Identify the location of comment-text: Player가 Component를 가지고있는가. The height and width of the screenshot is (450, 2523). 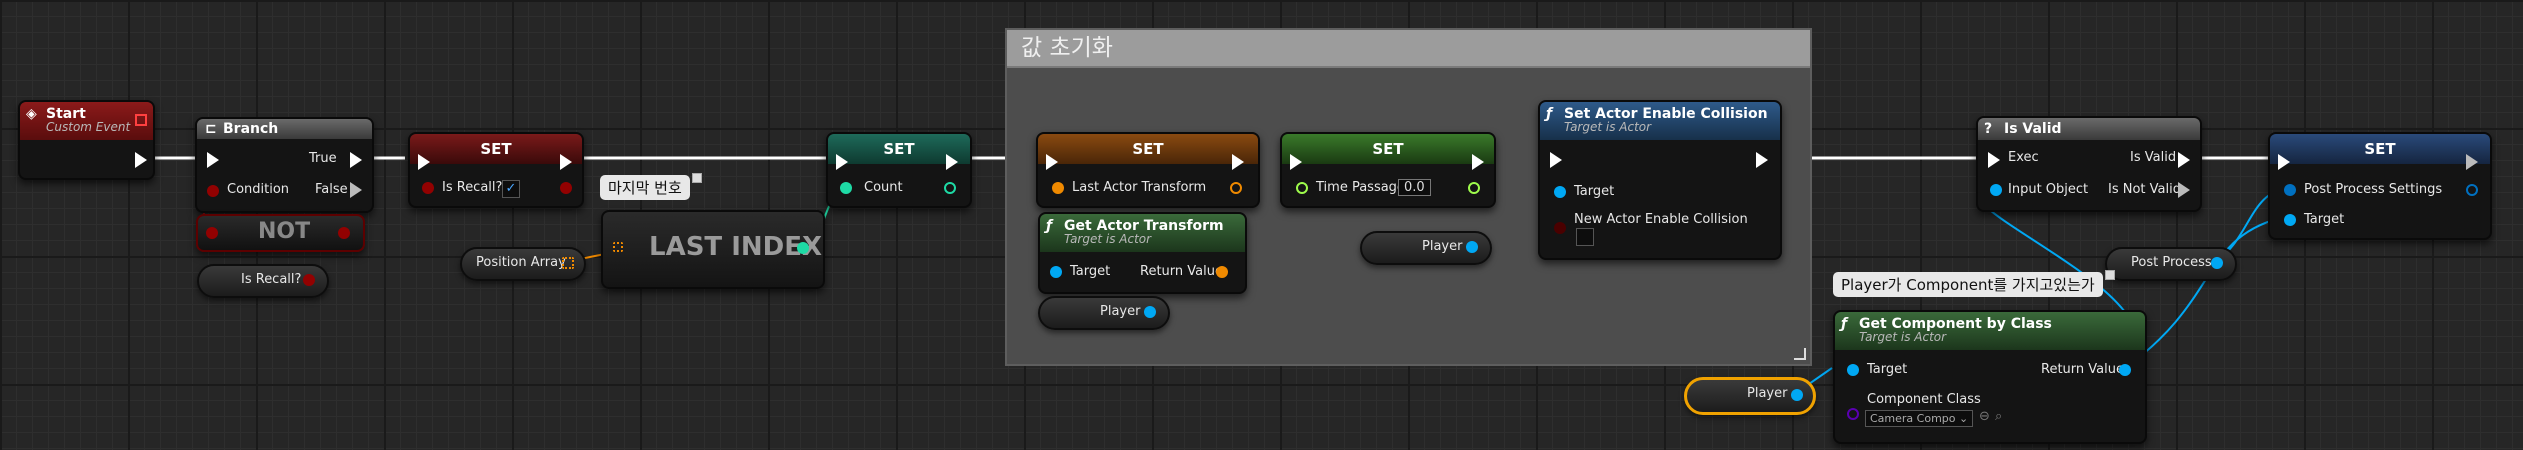
(1968, 285).